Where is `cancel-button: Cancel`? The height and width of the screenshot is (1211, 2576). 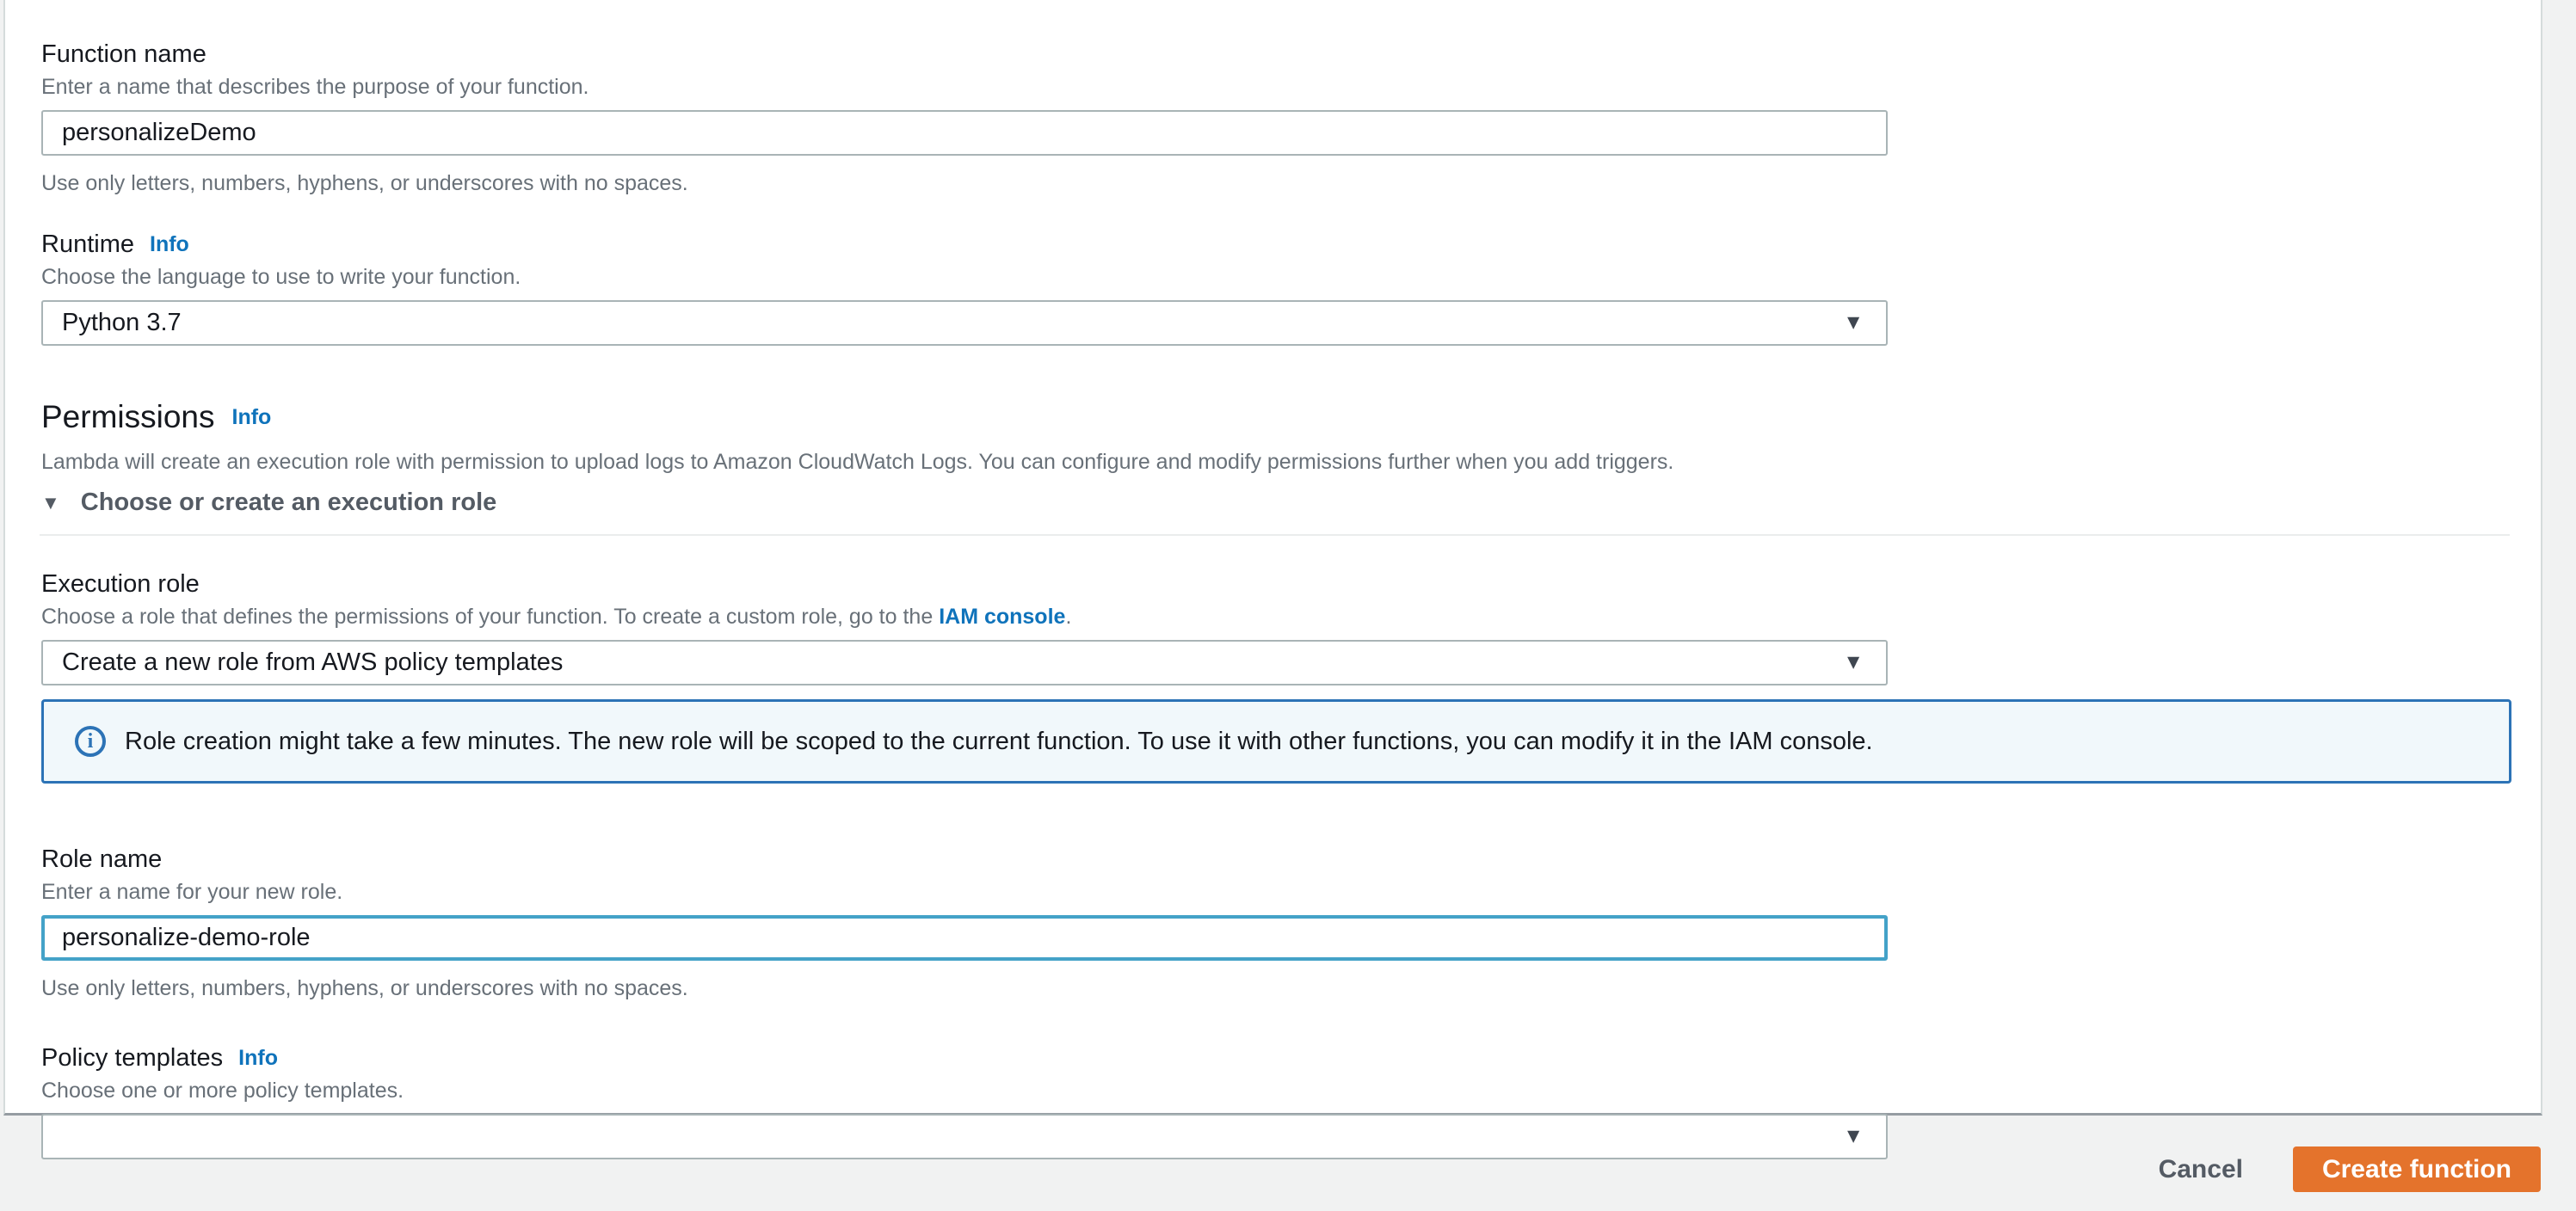 cancel-button: Cancel is located at coordinates (2201, 1169).